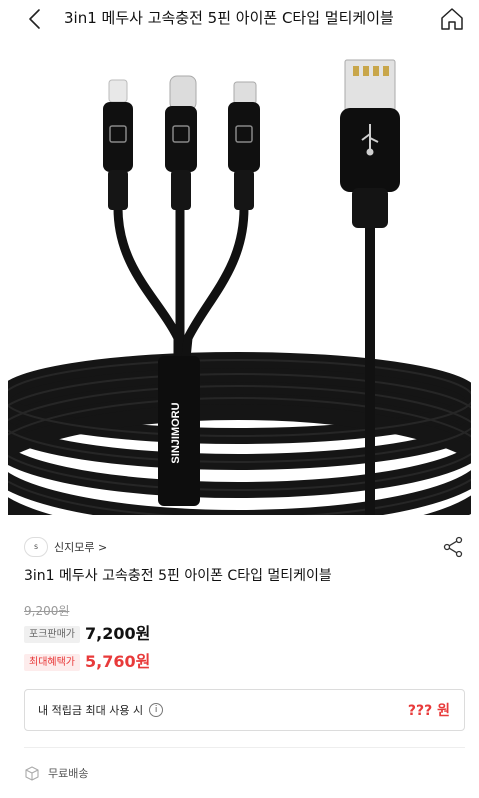  Describe the element at coordinates (52, 634) in the screenshot. I see `fork-price-tag: 포크판매가` at that location.